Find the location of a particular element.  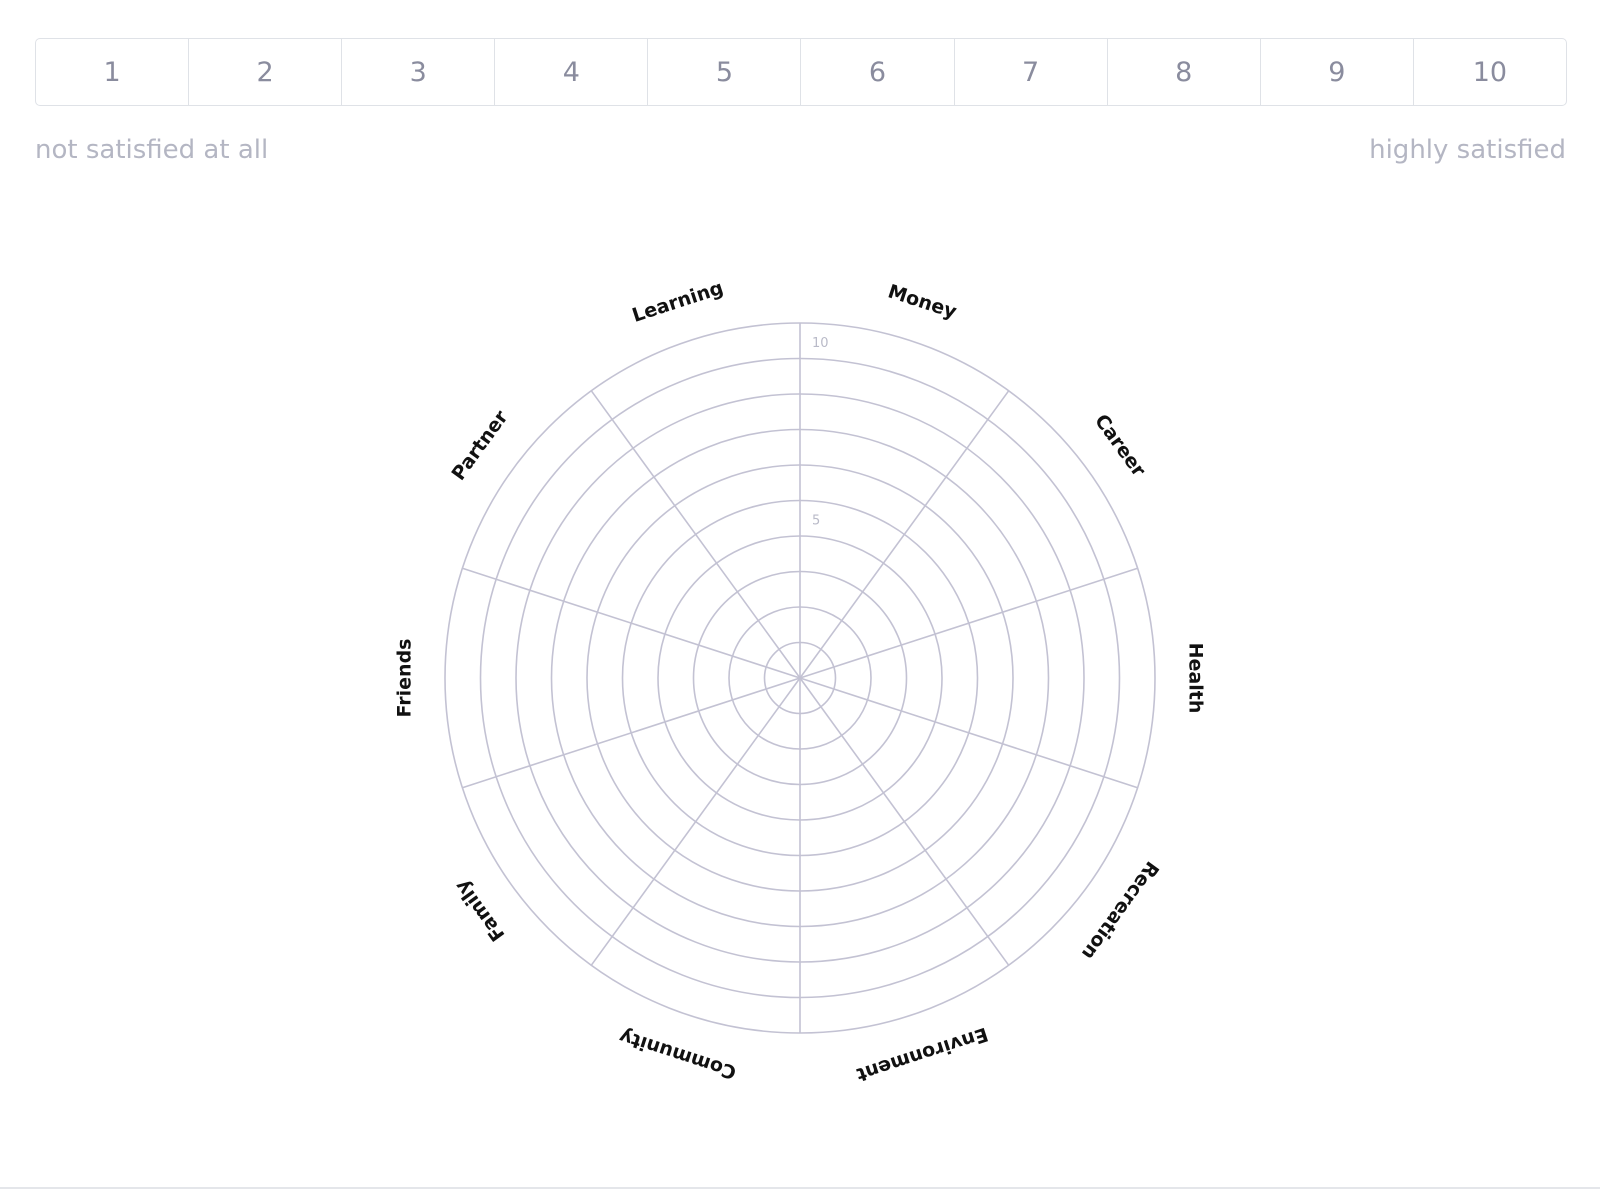

wheel-label-community: Community is located at coordinates (677, 1054).